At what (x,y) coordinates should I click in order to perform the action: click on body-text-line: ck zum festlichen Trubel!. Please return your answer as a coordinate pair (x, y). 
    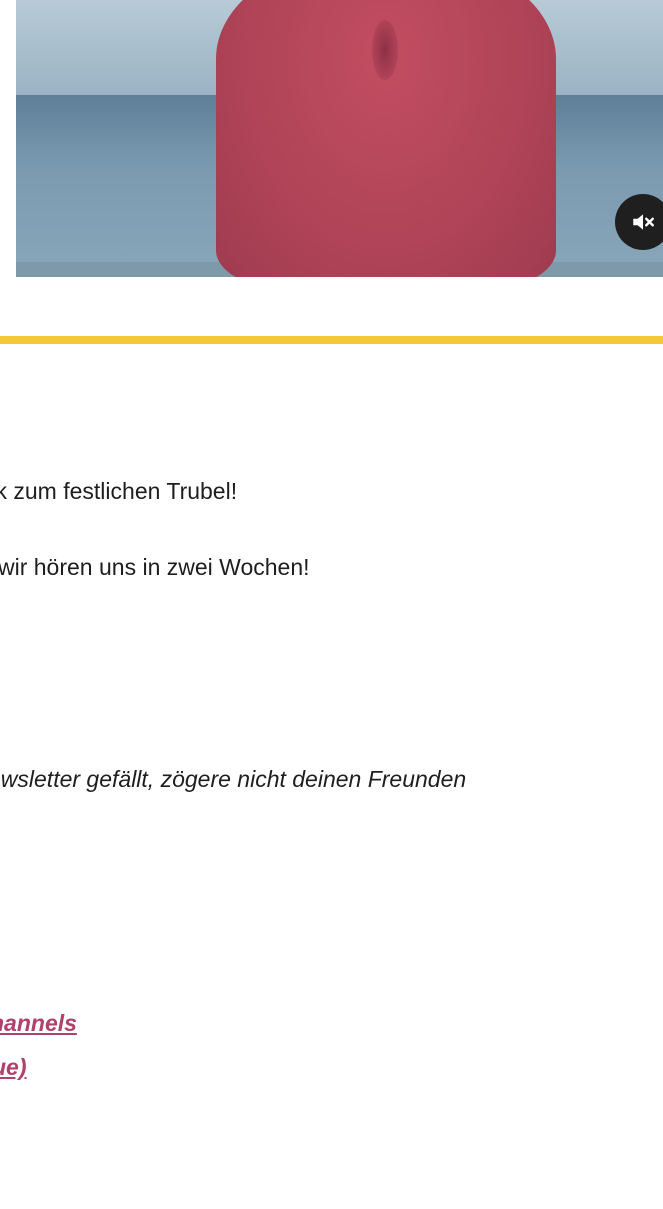
    Looking at the image, I should click on (119, 491).